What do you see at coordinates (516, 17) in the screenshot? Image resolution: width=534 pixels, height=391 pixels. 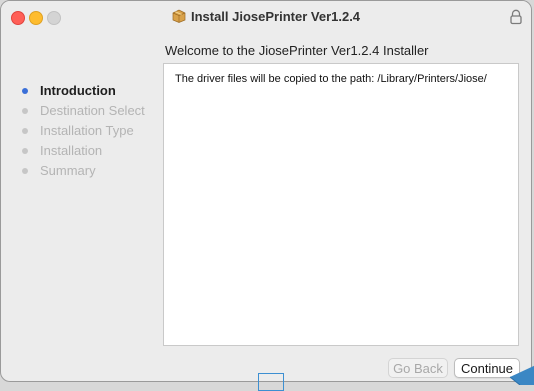 I see `lock-icon` at bounding box center [516, 17].